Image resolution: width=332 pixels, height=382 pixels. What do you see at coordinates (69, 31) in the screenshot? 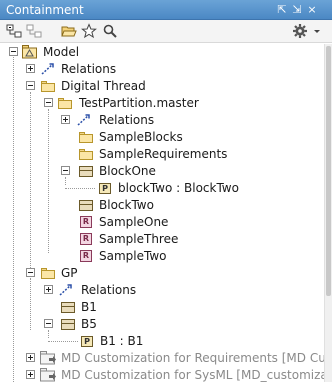
I see `open-folder-icon` at bounding box center [69, 31].